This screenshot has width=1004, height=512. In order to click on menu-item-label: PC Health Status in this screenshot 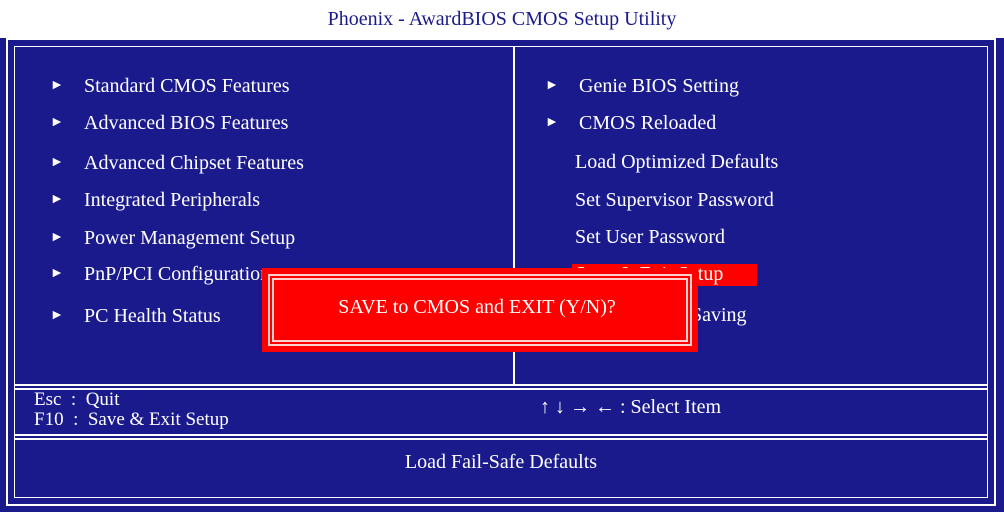, I will do `click(152, 316)`.